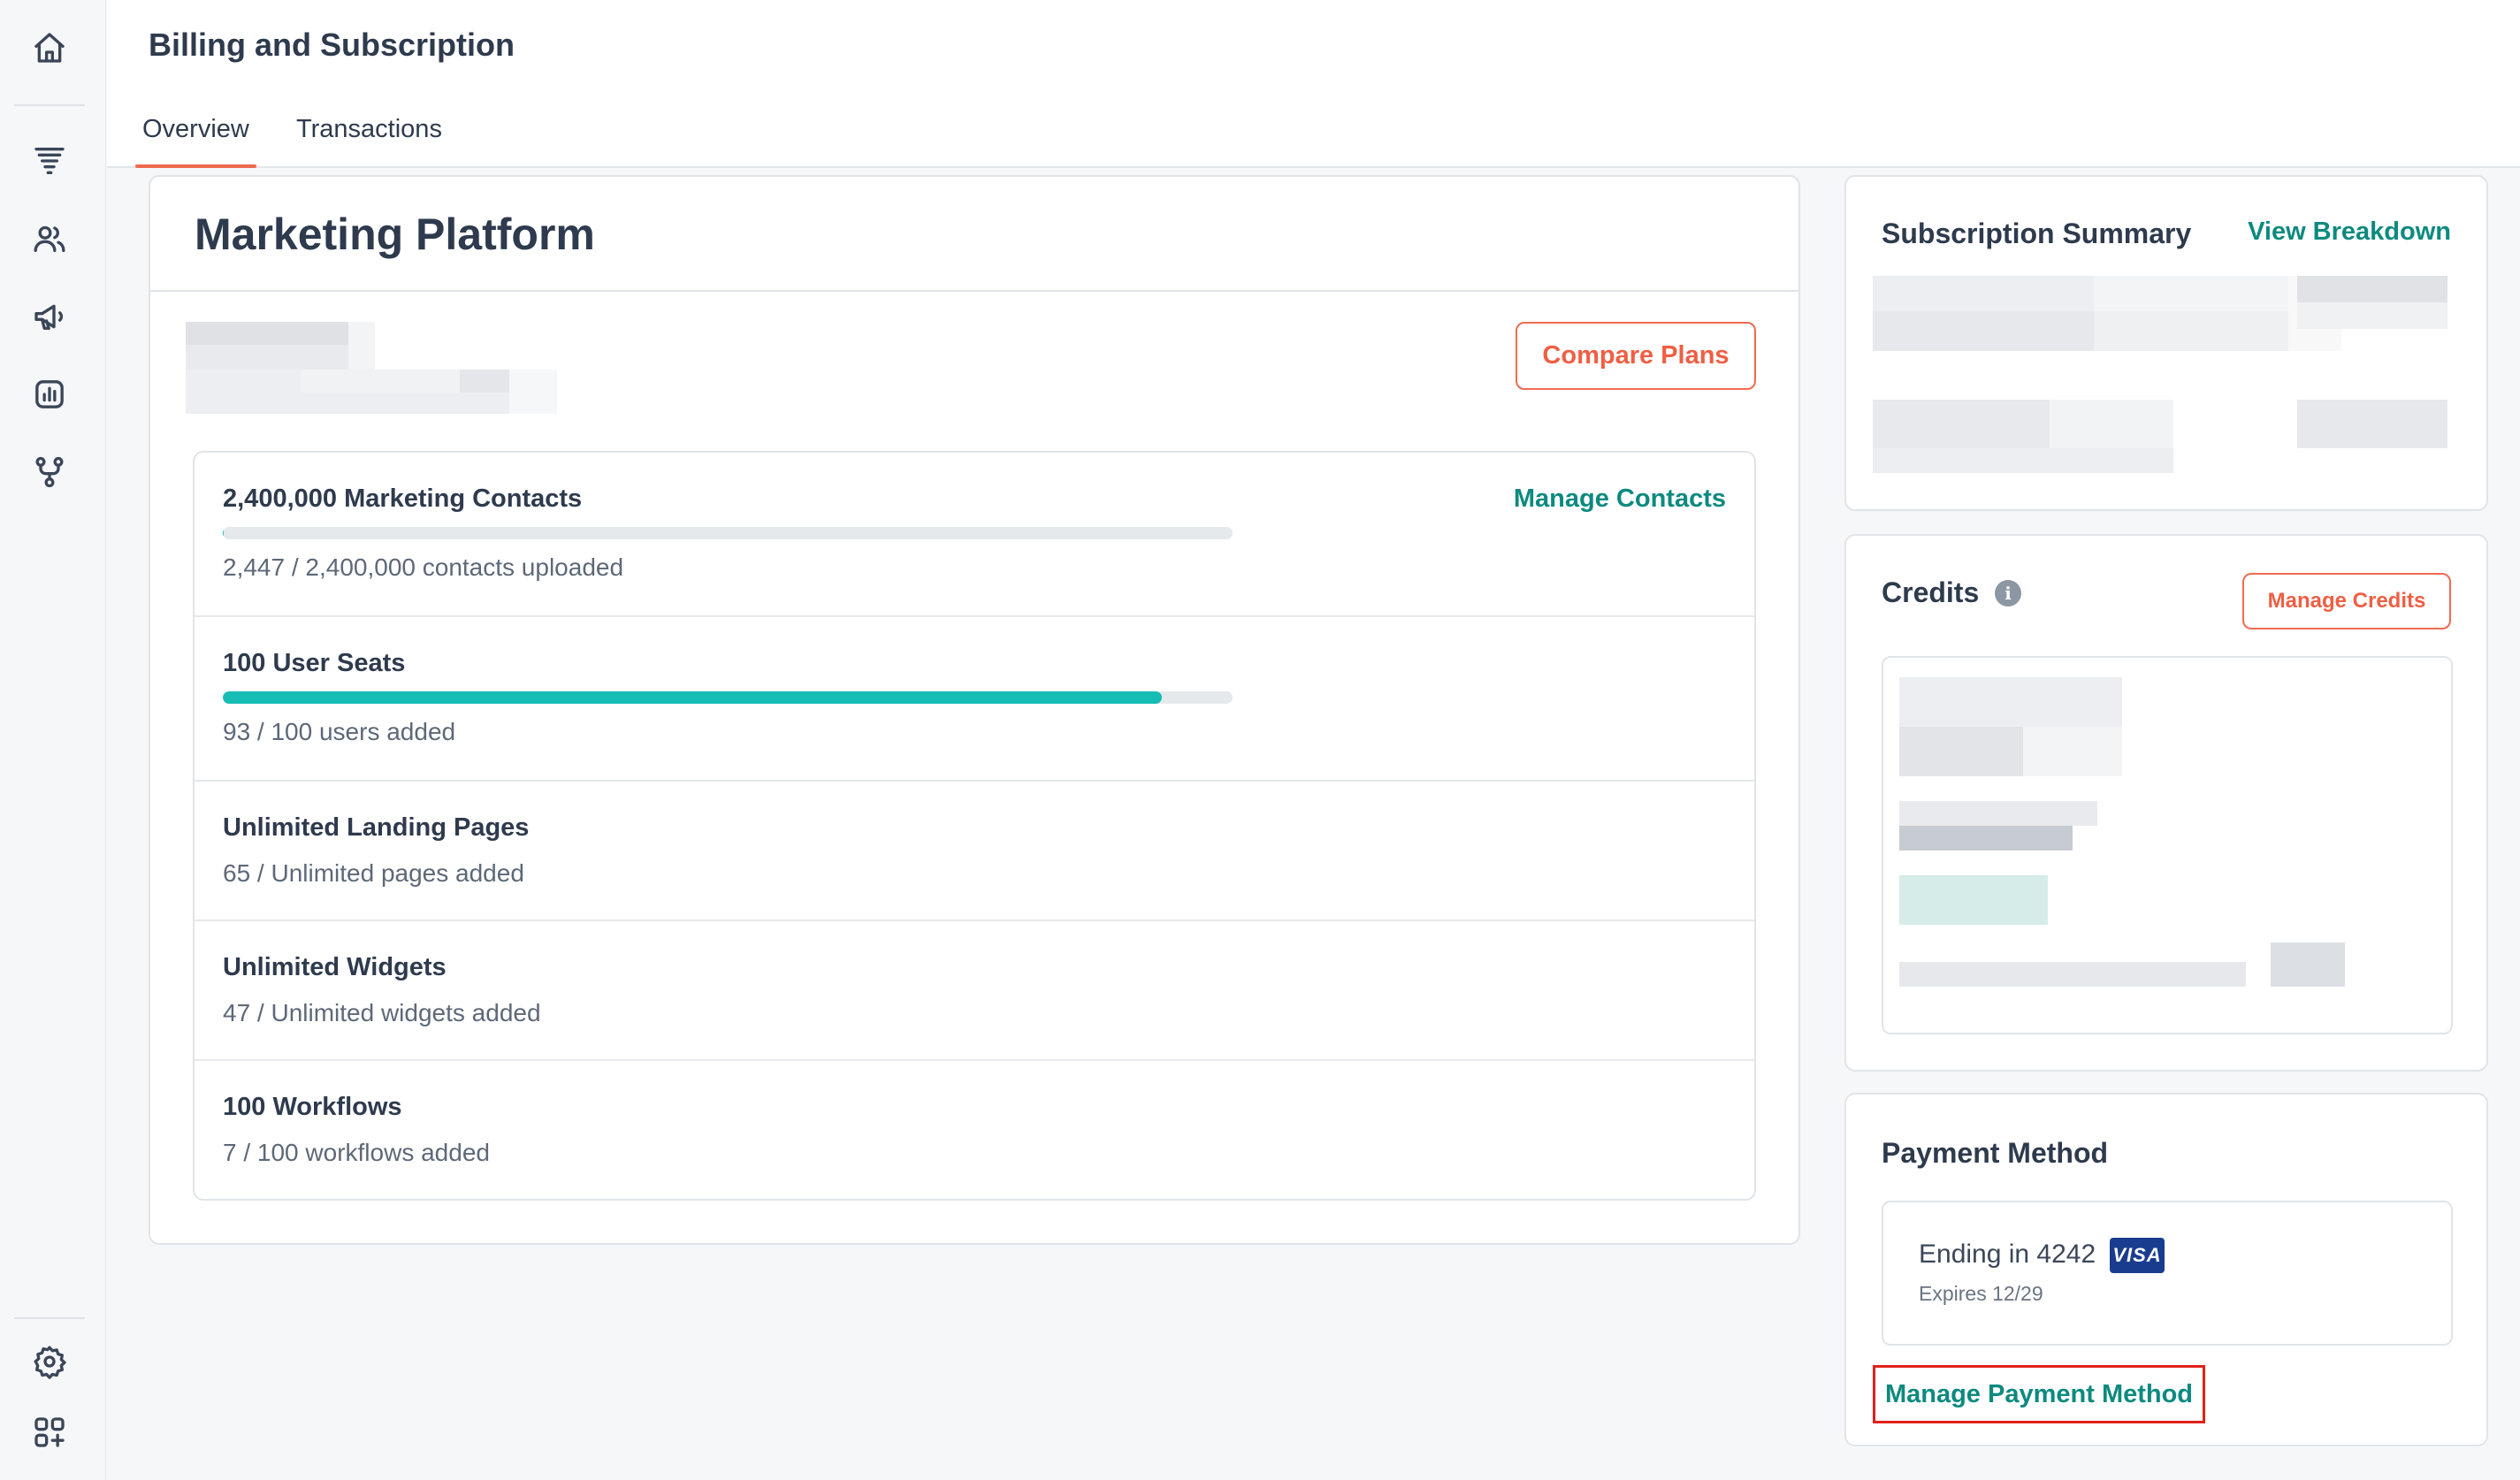 This screenshot has height=1480, width=2520. What do you see at coordinates (369, 141) in the screenshot?
I see `tab-transactions: Transactions` at bounding box center [369, 141].